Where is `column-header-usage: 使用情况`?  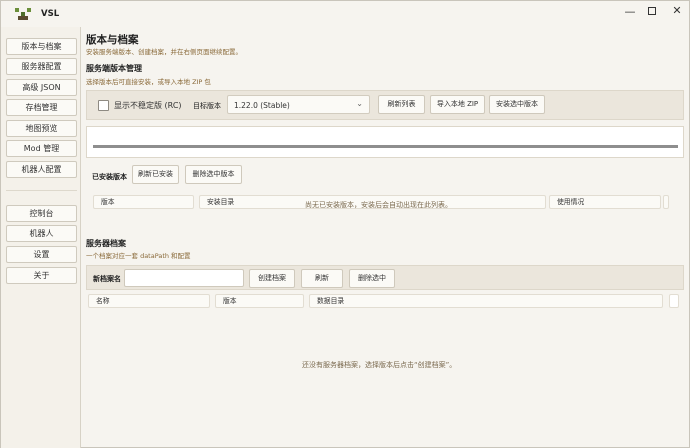
column-header-usage: 使用情况 is located at coordinates (605, 202).